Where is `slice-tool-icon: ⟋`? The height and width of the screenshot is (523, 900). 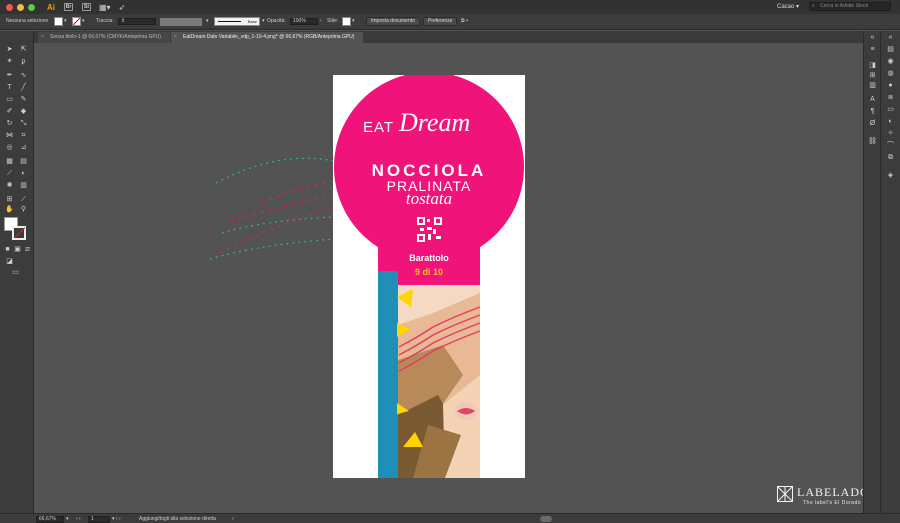
slice-tool-icon: ⟋ is located at coordinates (23, 199).